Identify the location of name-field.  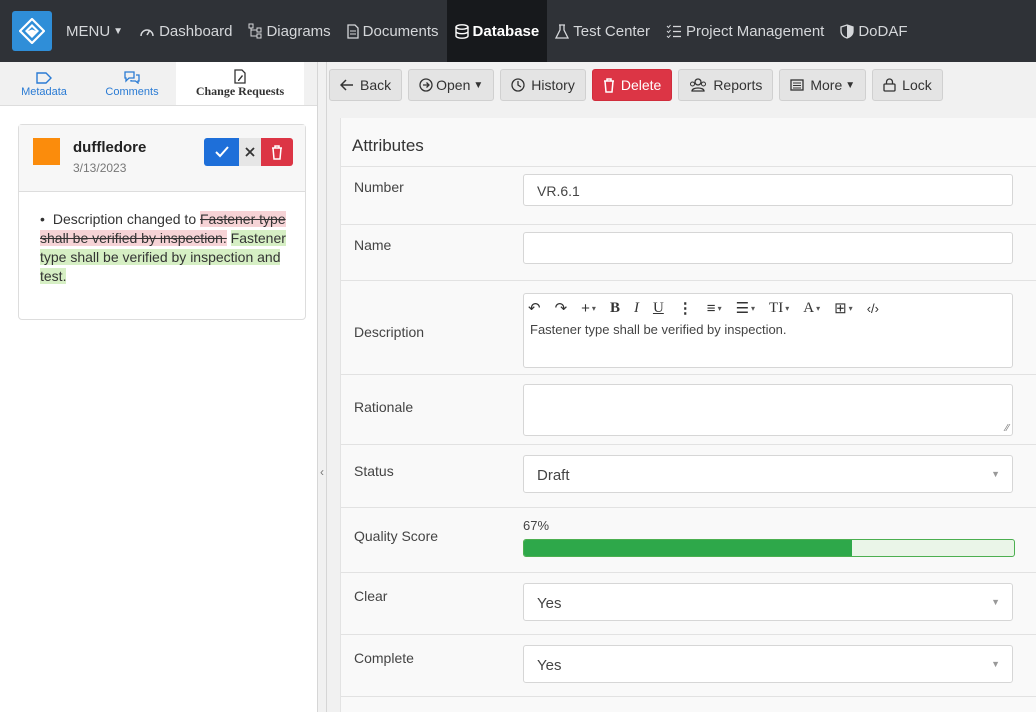
(768, 248).